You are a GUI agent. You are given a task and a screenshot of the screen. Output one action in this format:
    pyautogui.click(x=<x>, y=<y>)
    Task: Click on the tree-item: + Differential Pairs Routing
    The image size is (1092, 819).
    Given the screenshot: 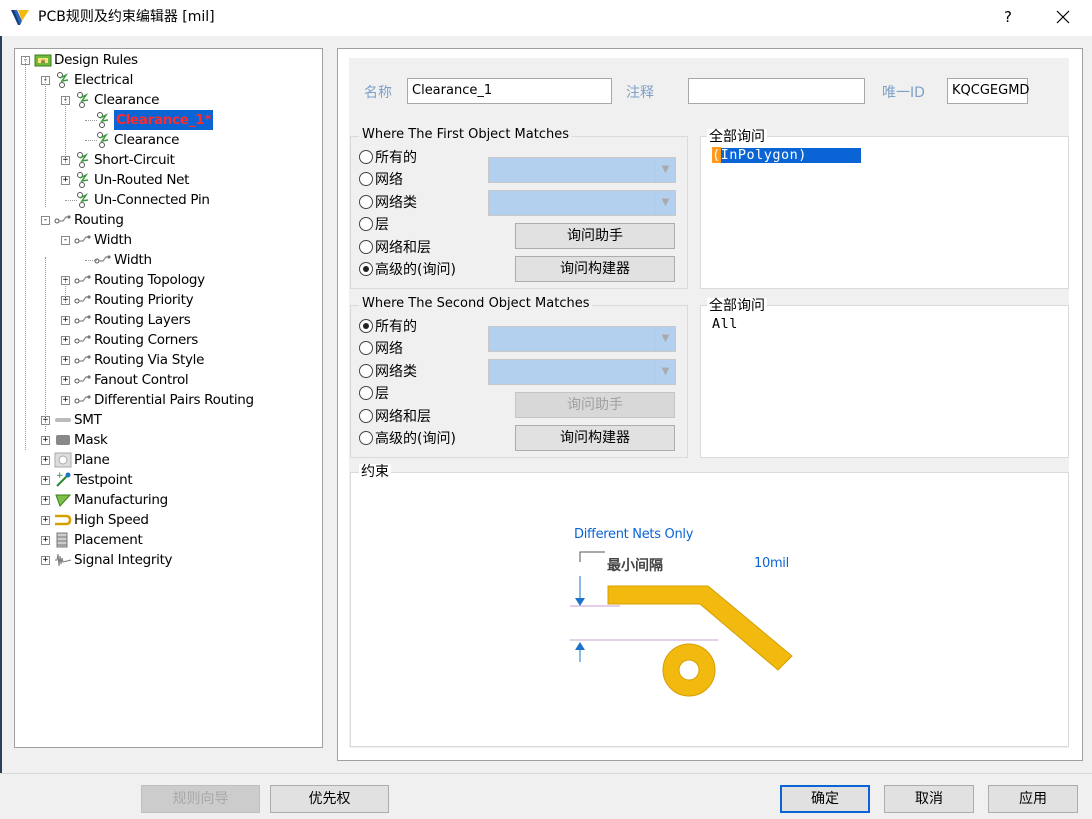 What is the action you would take?
    pyautogui.click(x=168, y=400)
    